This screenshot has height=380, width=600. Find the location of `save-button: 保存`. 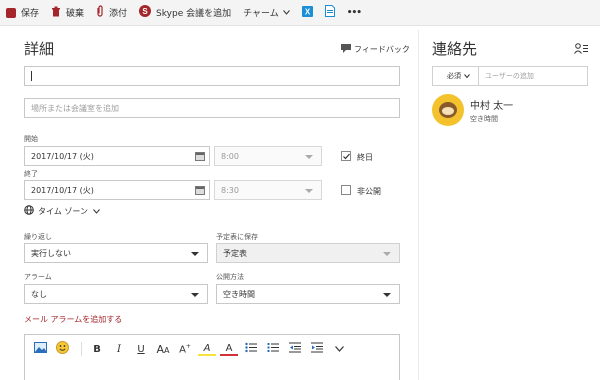

save-button: 保存 is located at coordinates (22, 13).